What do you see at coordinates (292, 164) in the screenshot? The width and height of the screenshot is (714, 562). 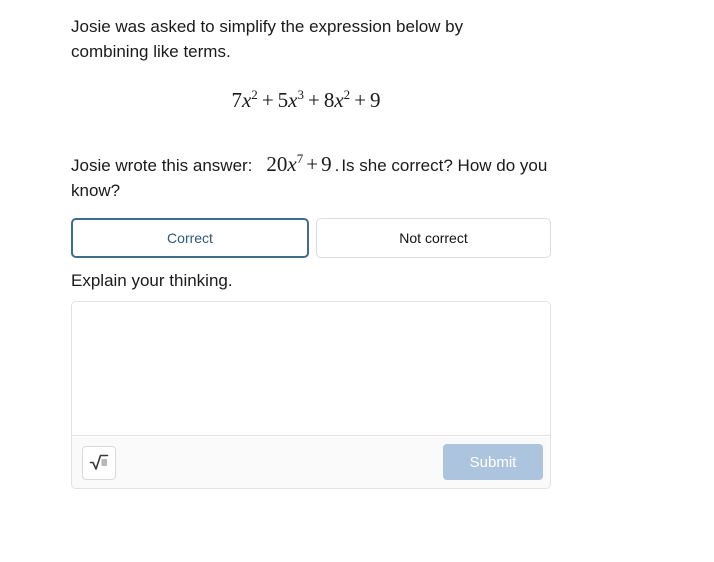 I see `student-answer-variable: x` at bounding box center [292, 164].